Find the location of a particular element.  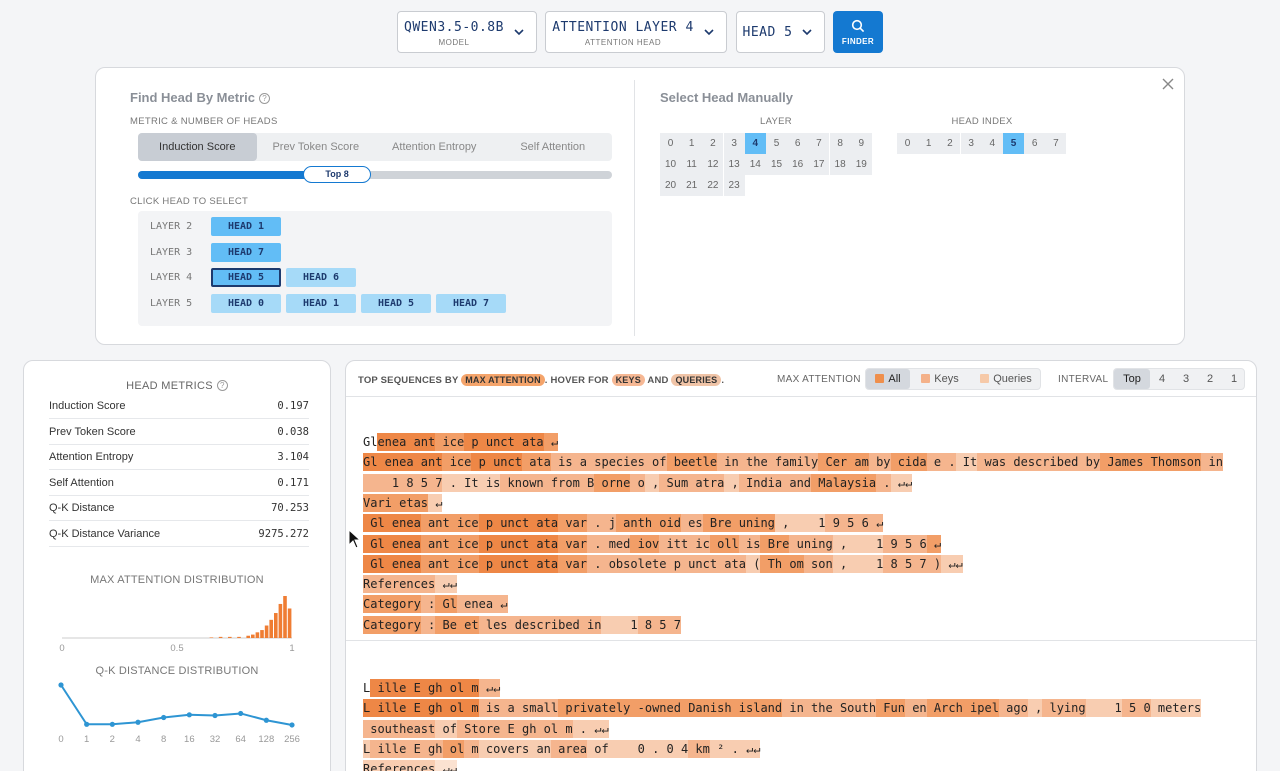

token: itt is located at coordinates (674, 543).